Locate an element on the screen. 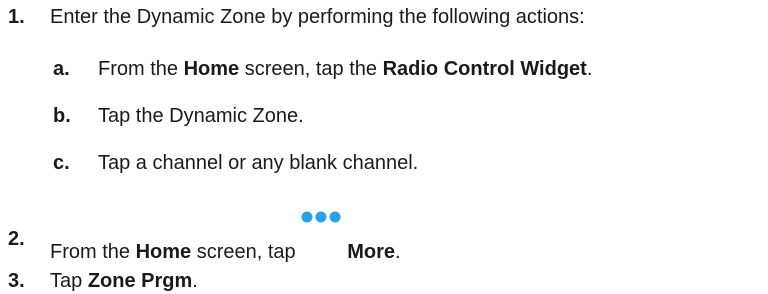 The width and height of the screenshot is (768, 294). step-number: 2. is located at coordinates (16, 239).